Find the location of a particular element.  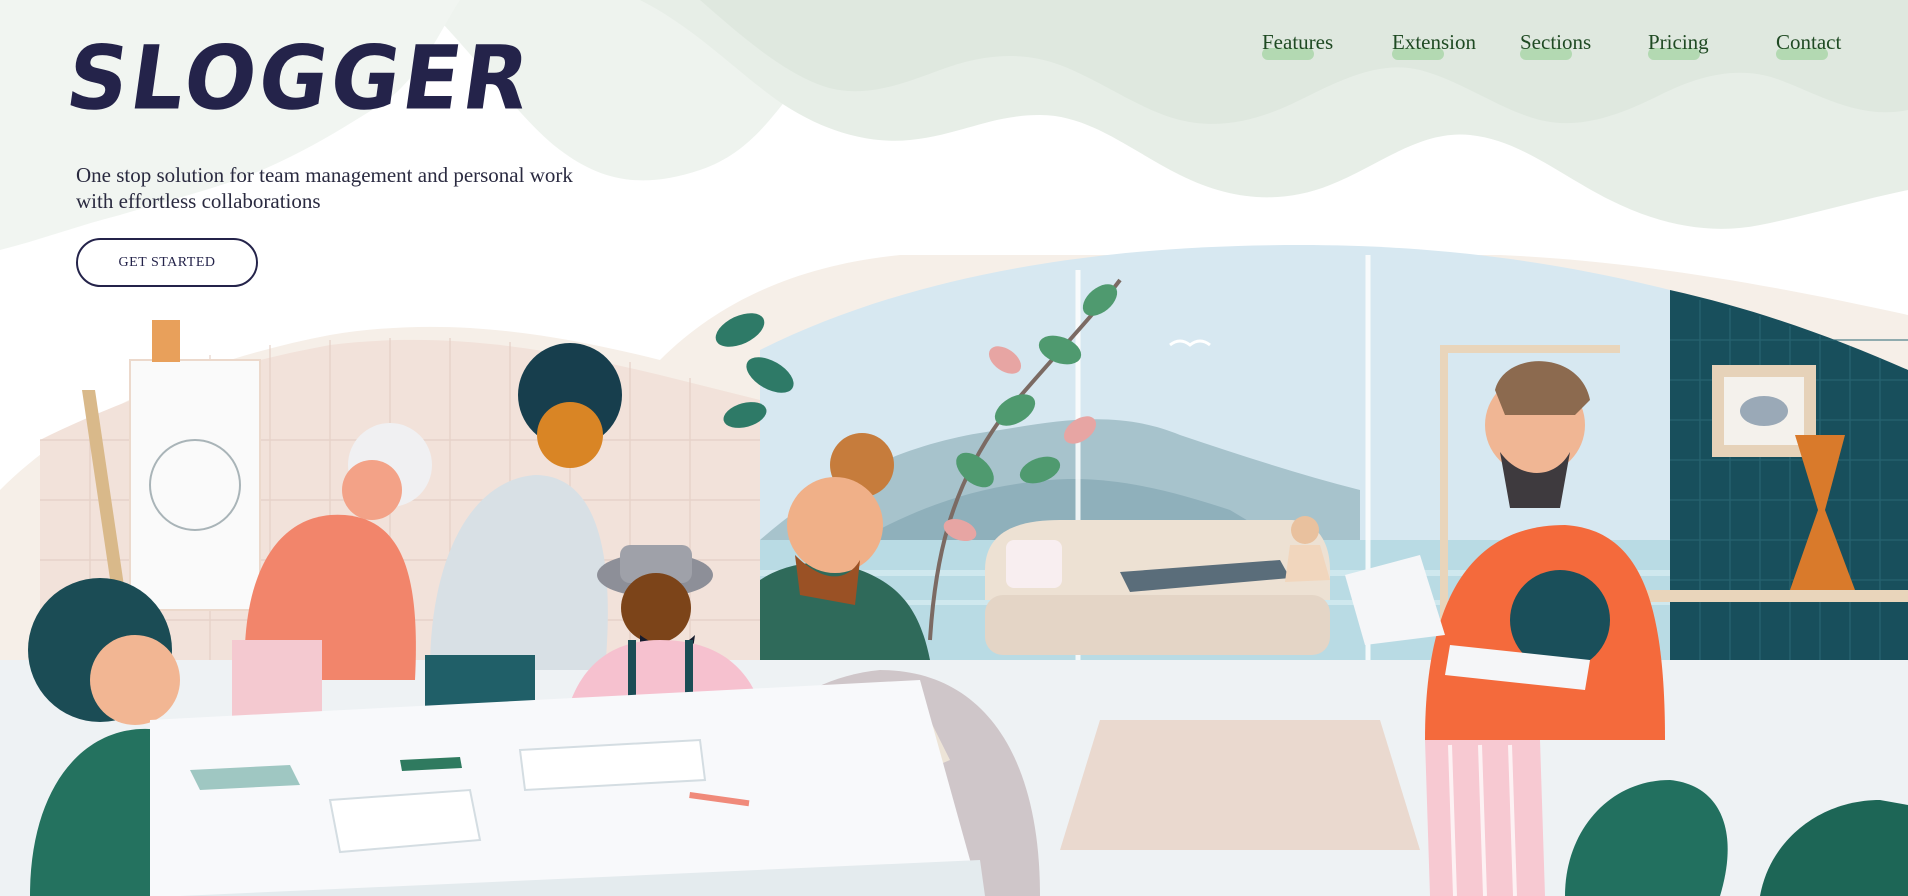

nav-contact: Contact is located at coordinates (1808, 44).